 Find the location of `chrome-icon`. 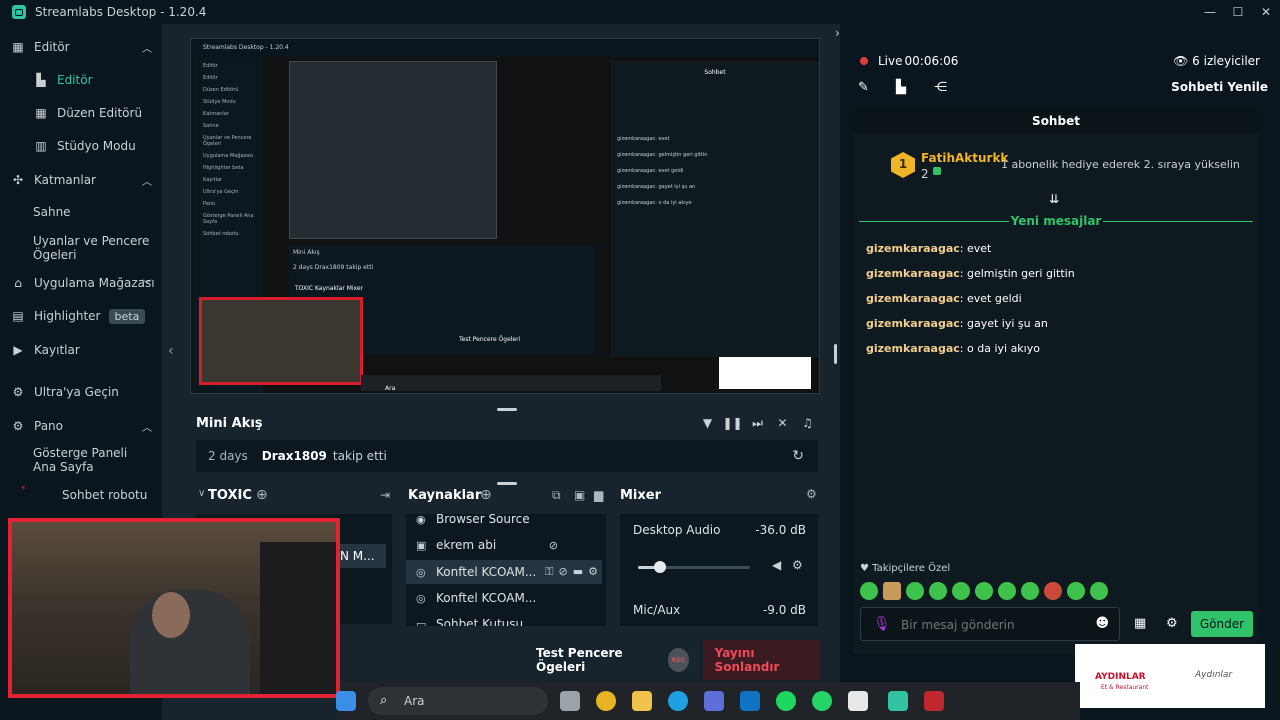

chrome-icon is located at coordinates (606, 701).